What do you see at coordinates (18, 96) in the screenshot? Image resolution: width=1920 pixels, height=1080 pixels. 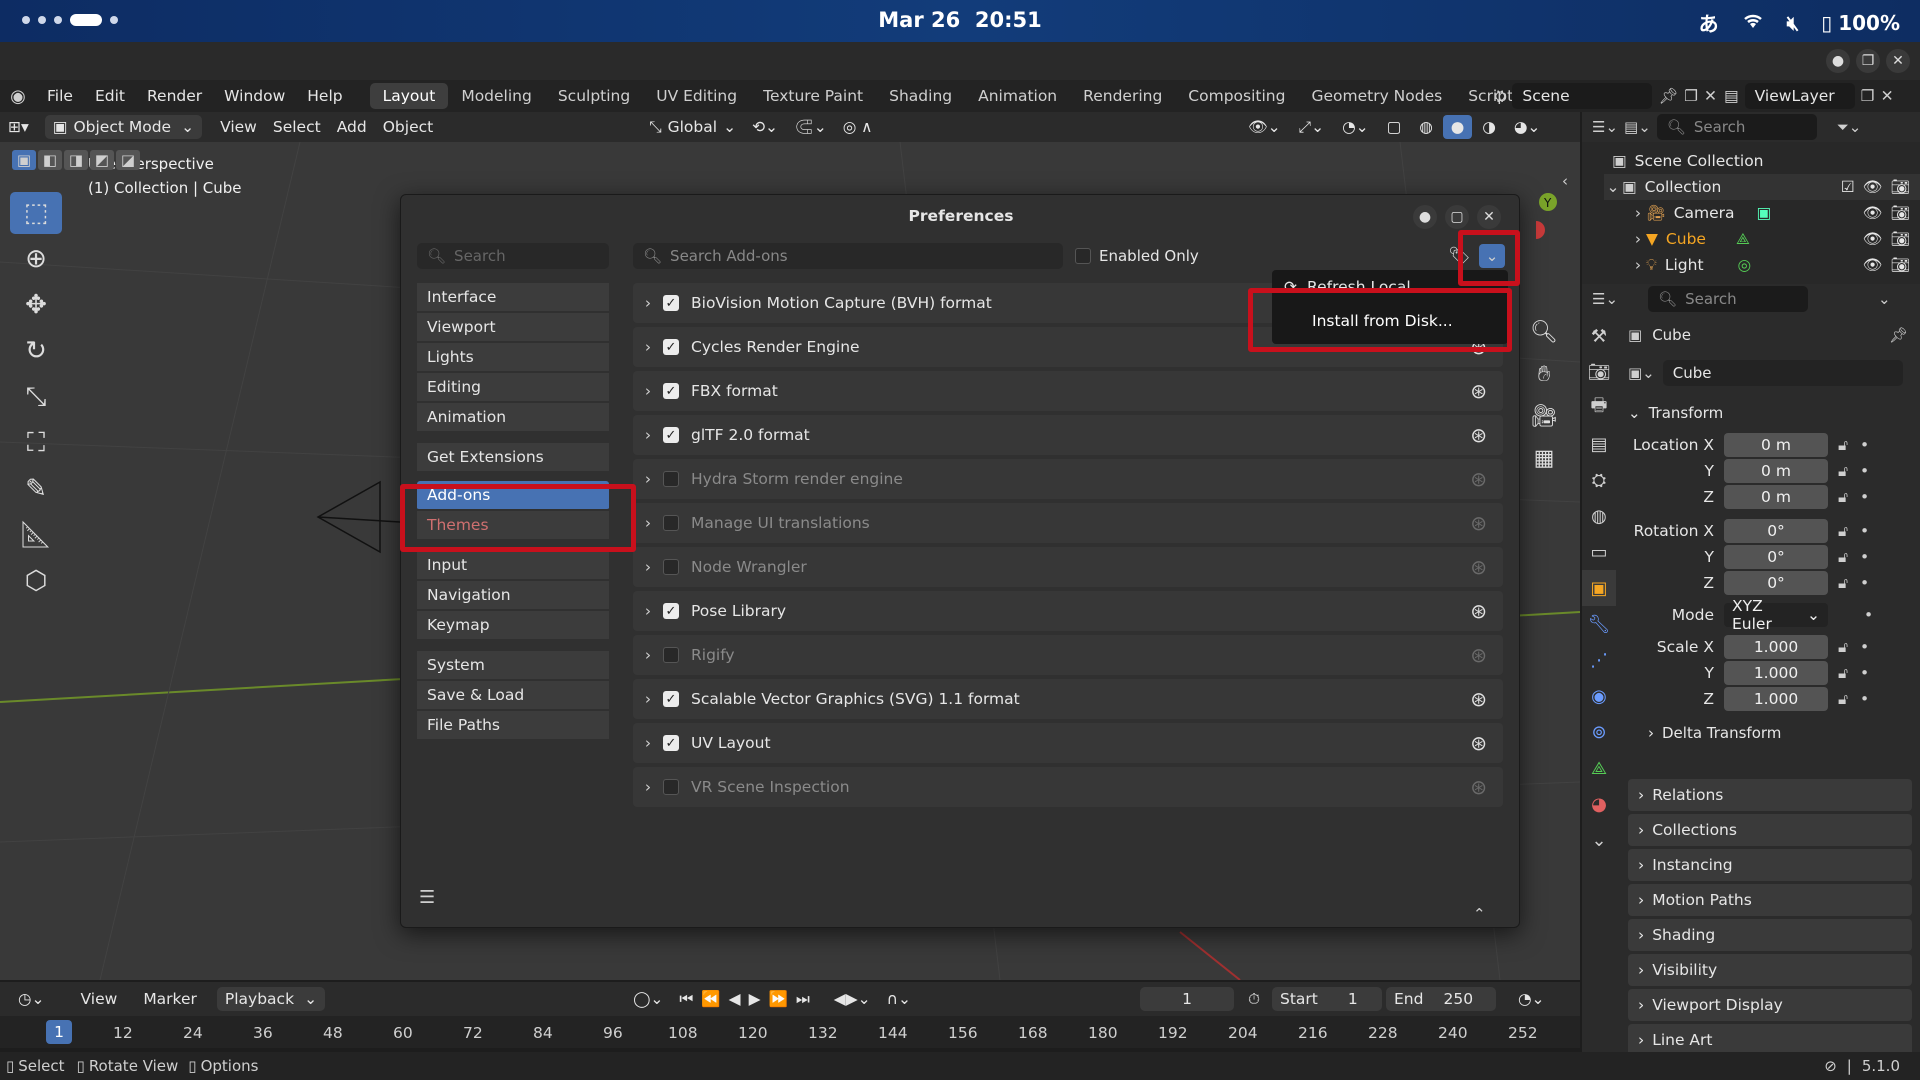 I see `blender-logo-icon: ◉` at bounding box center [18, 96].